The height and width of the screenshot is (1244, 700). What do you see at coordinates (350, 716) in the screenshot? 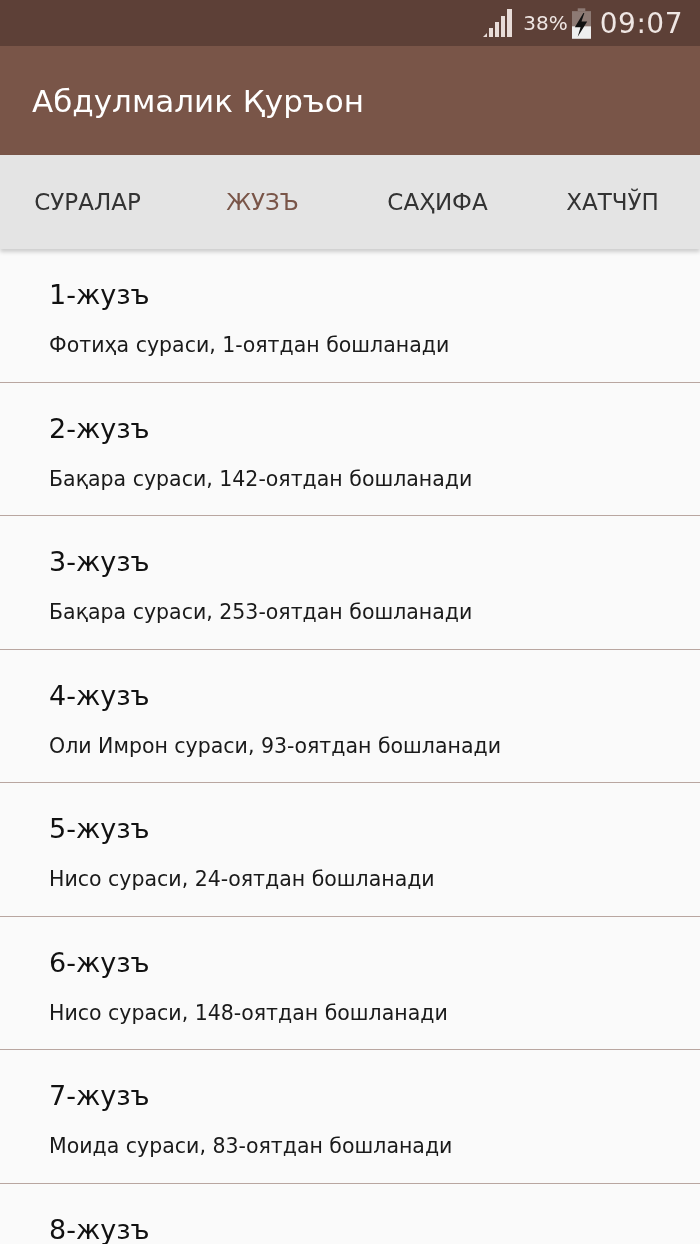
I see `list-item: 4-жузъ Оли Имрон сураси, 93-оятдан бошланади` at bounding box center [350, 716].